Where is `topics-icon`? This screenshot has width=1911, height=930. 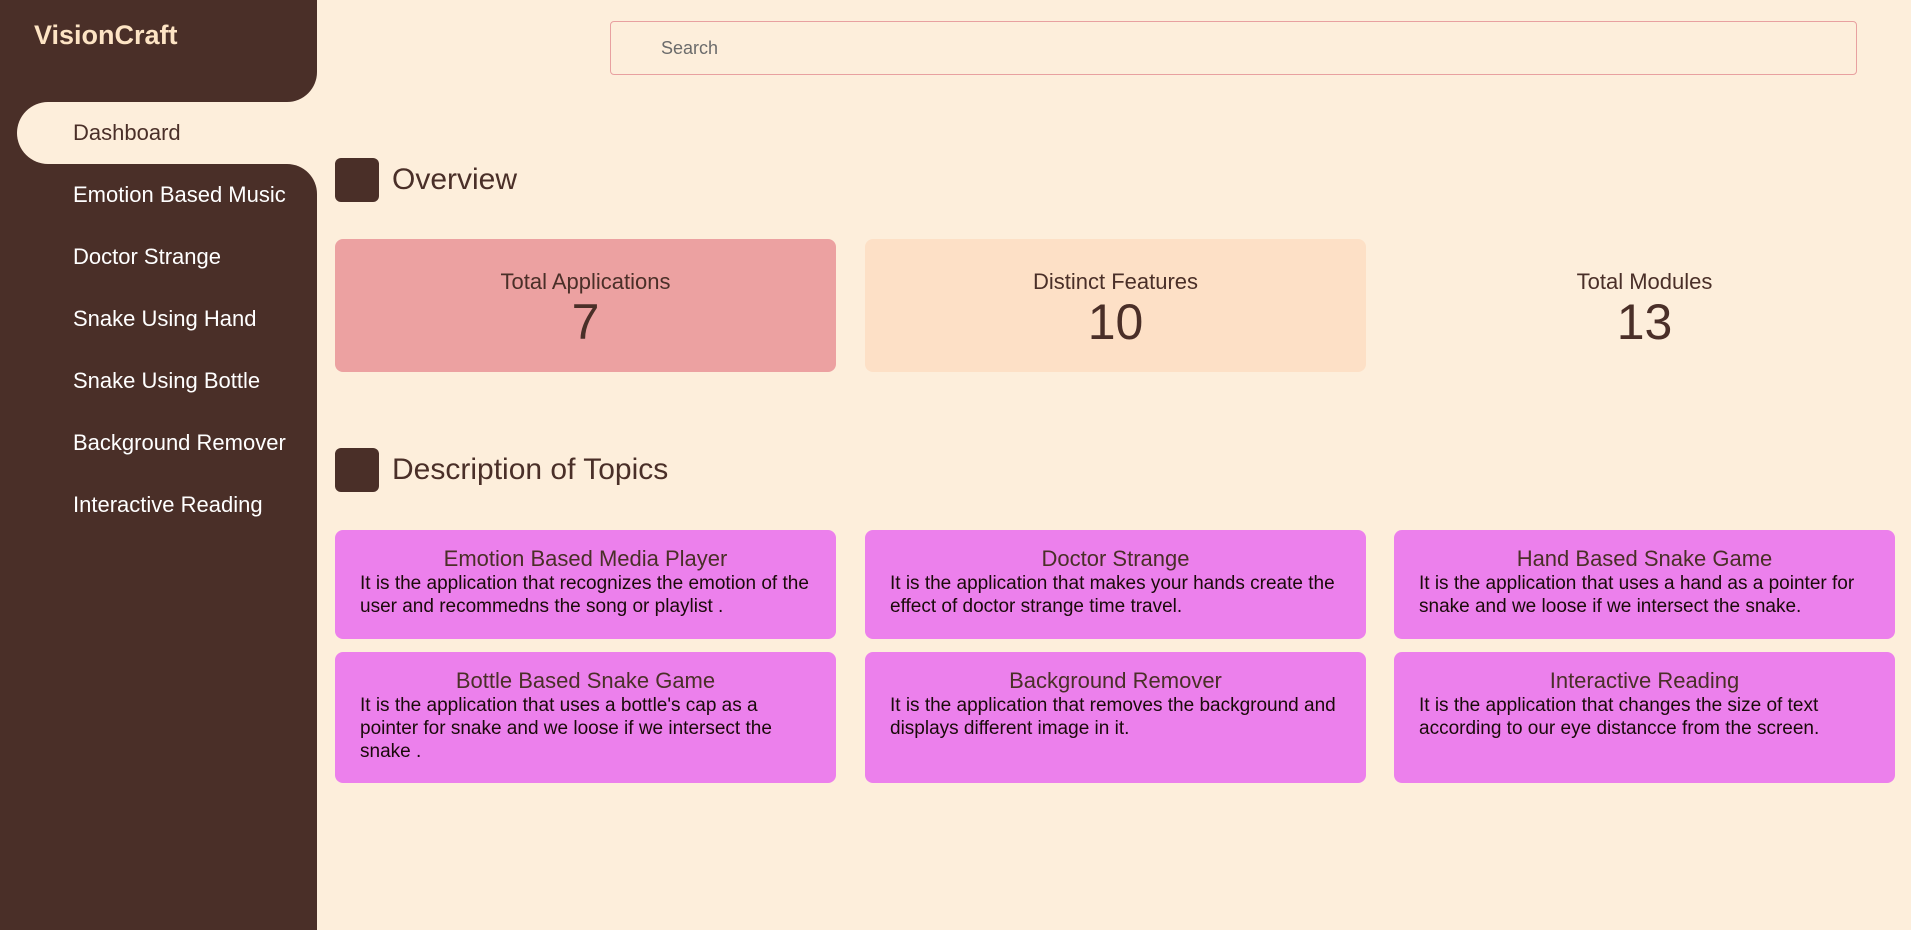
topics-icon is located at coordinates (357, 470).